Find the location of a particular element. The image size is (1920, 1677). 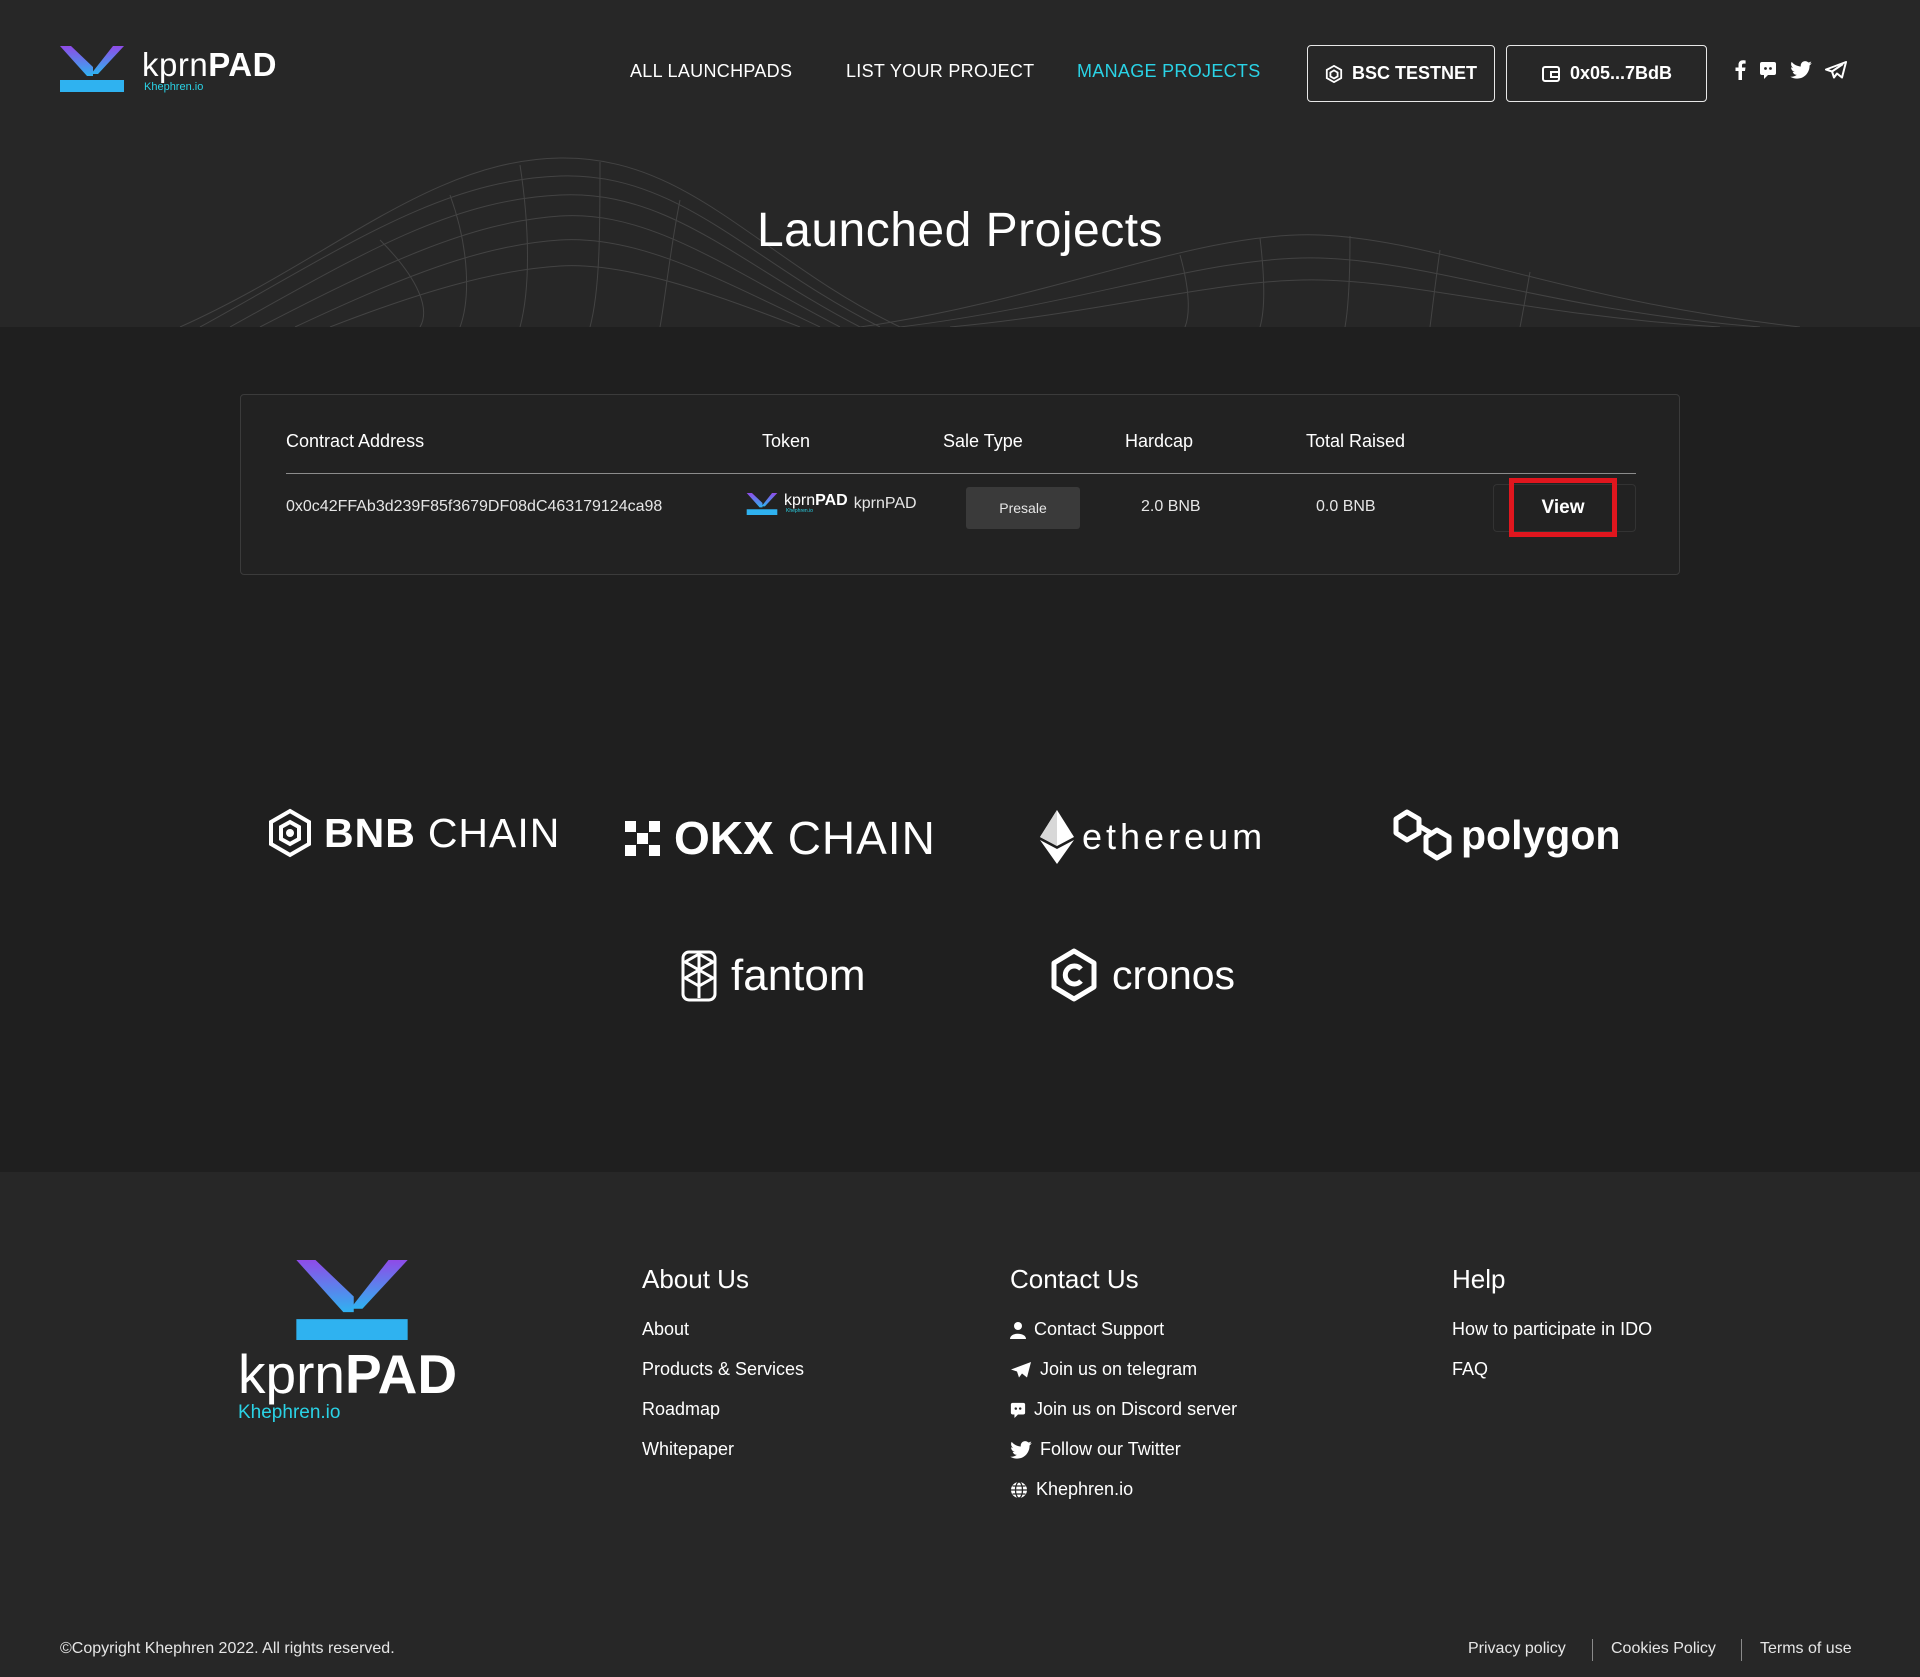

total-raised-value: 0.0 BNB is located at coordinates (1346, 506).